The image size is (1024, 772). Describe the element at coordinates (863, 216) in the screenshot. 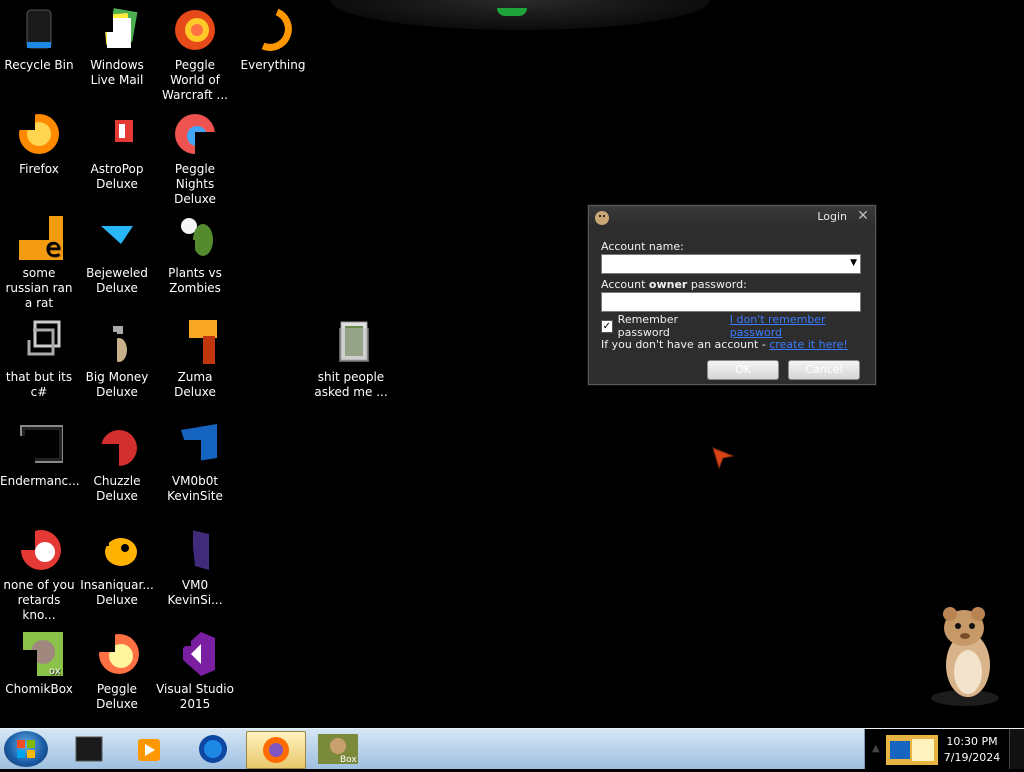

I see `close-icon: ✕` at that location.